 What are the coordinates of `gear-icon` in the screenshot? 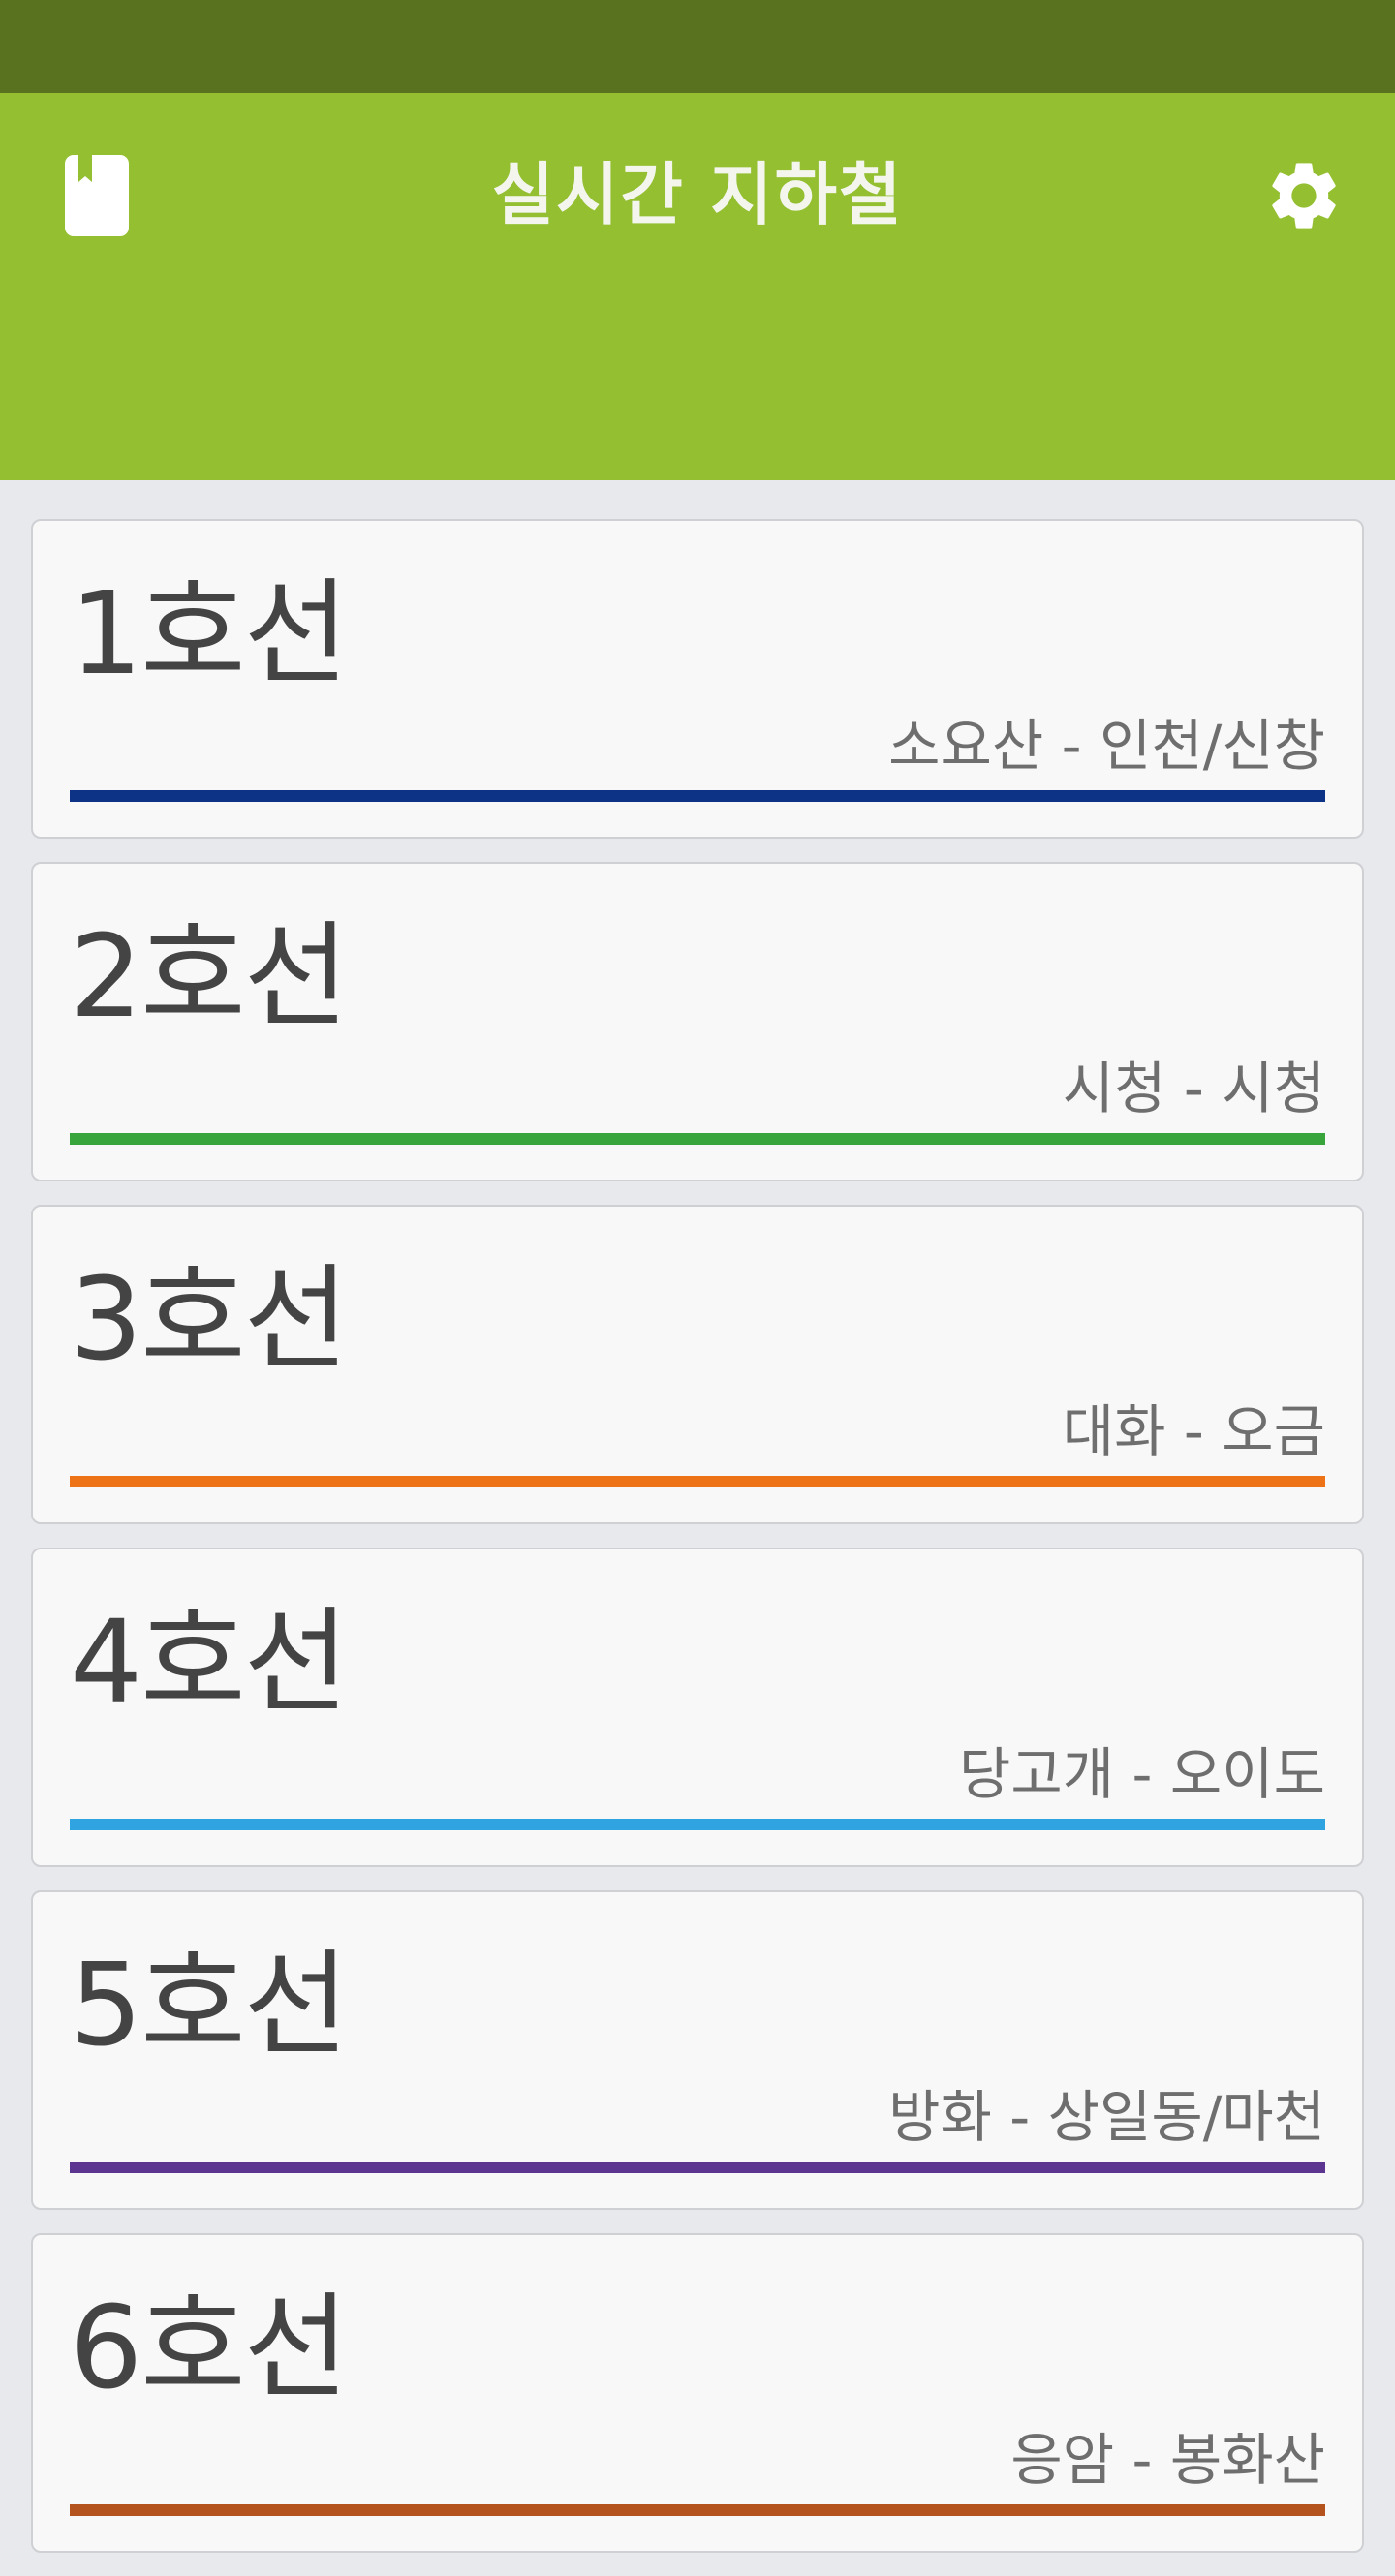 It's located at (1304, 195).